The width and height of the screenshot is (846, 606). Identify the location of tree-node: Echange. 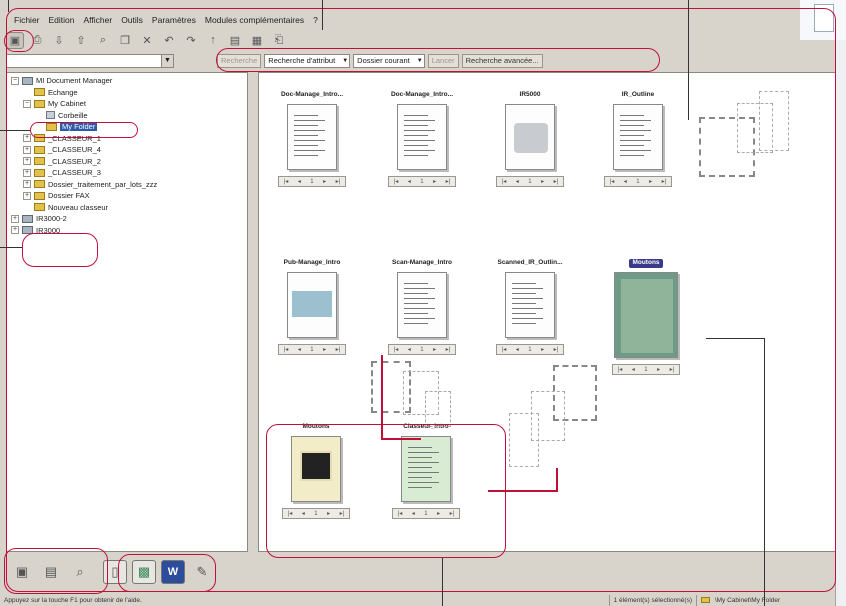
(127, 93).